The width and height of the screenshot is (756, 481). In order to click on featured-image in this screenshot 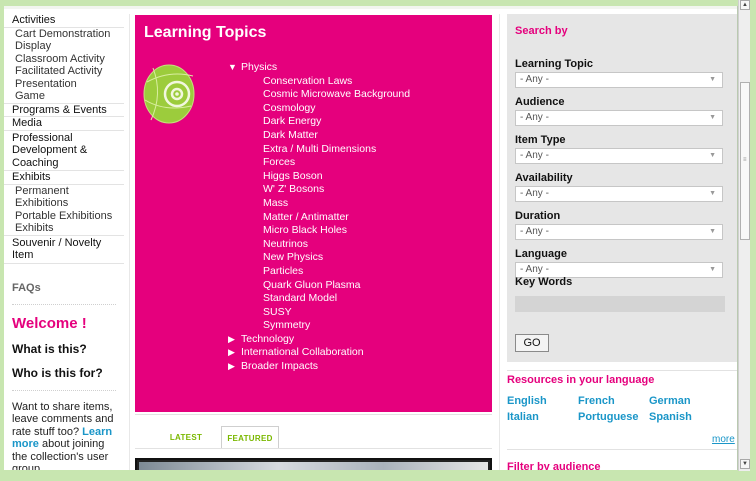, I will do `click(313, 464)`.